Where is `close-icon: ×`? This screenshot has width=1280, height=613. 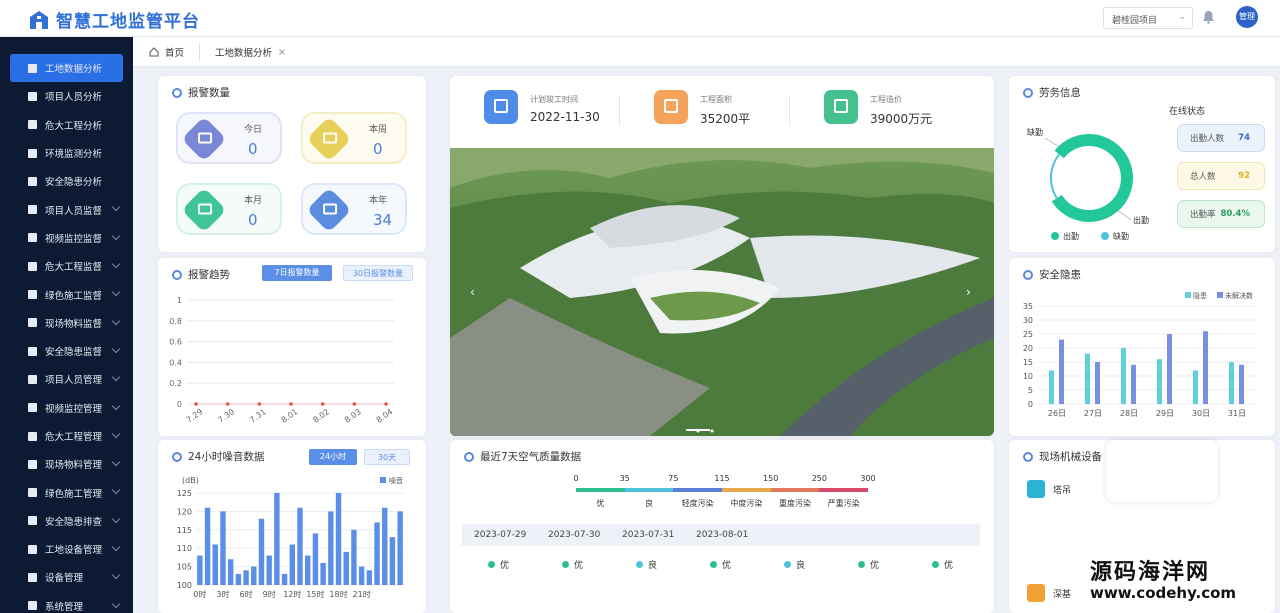
close-icon: × is located at coordinates (282, 52).